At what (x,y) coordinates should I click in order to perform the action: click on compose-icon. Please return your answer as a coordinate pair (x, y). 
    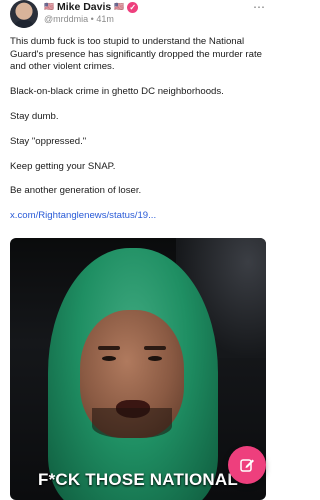
    Looking at the image, I should click on (247, 465).